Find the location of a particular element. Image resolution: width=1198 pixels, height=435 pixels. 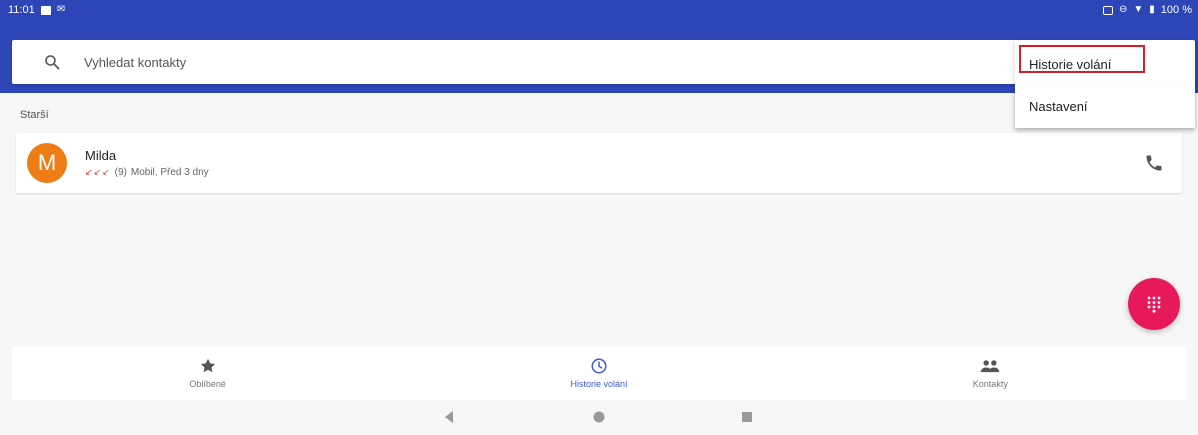

tab-label: Oblíbené is located at coordinates (207, 384).